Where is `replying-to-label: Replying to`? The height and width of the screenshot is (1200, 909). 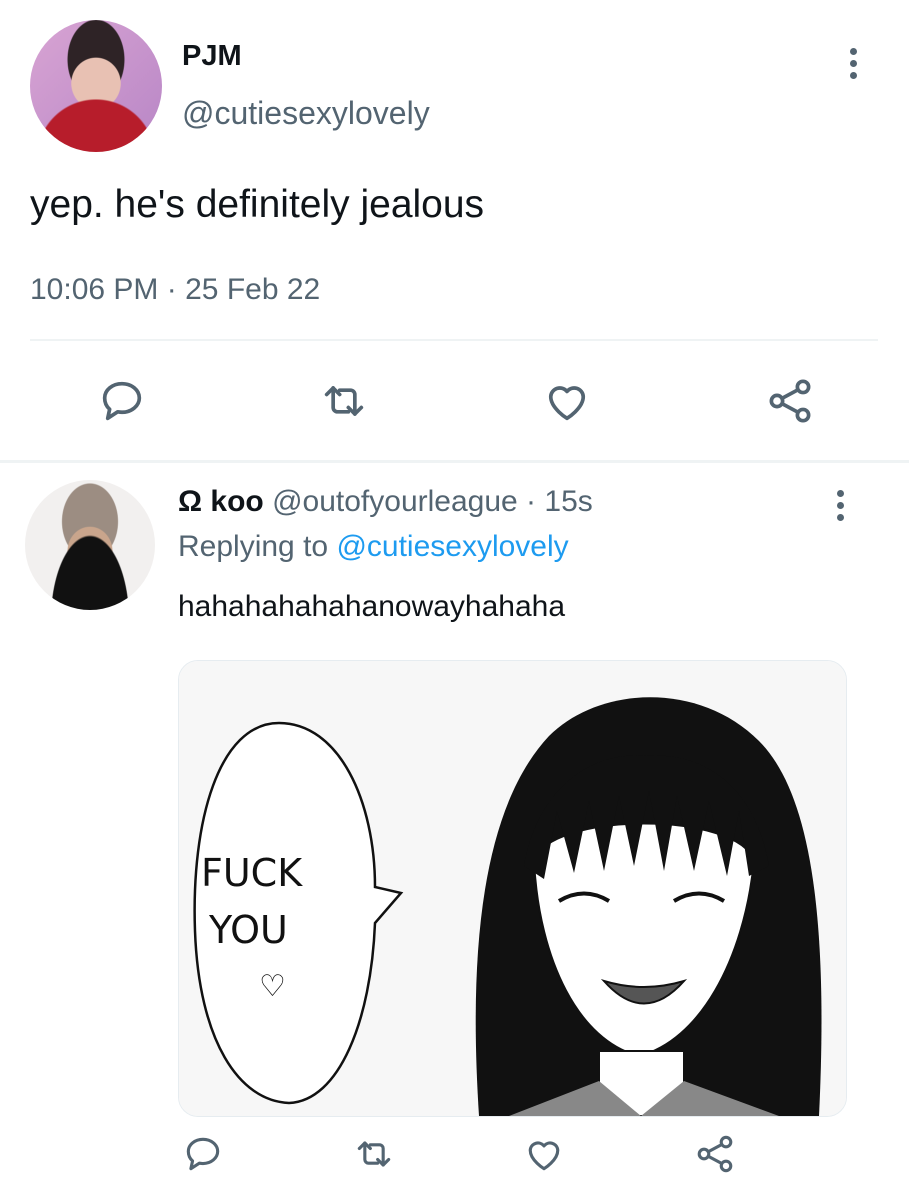 replying-to-label: Replying to is located at coordinates (253, 546).